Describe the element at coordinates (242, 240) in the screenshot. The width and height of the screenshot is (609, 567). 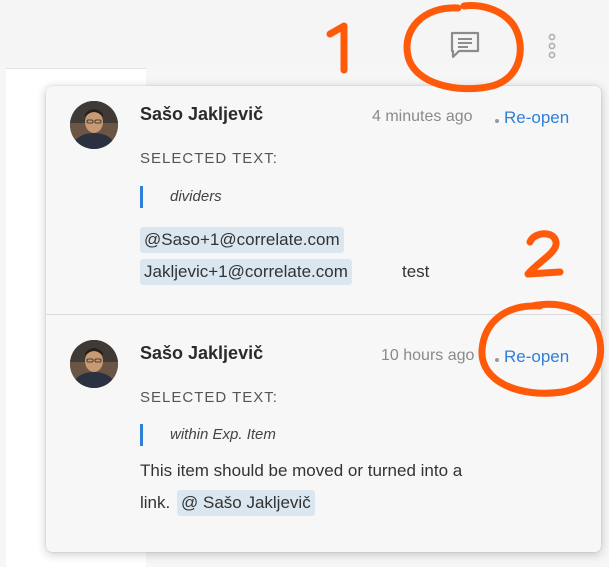
I see `mention-chip: @Saso+1@correlate.com` at that location.